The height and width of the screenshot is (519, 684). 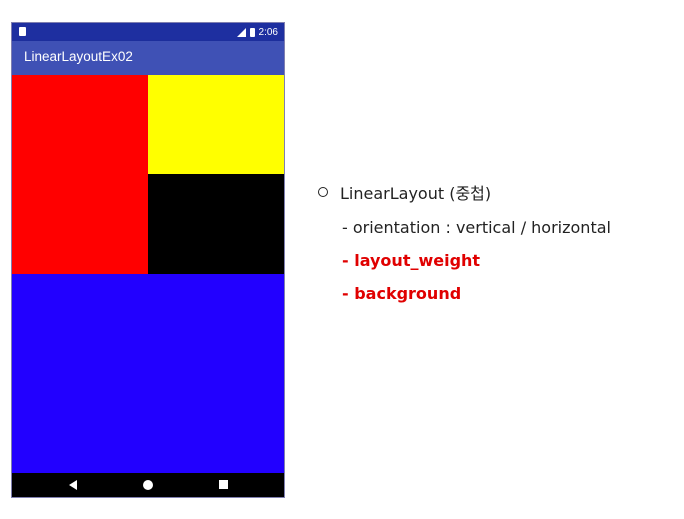 What do you see at coordinates (402, 293) in the screenshot?
I see `note-item-background: - background` at bounding box center [402, 293].